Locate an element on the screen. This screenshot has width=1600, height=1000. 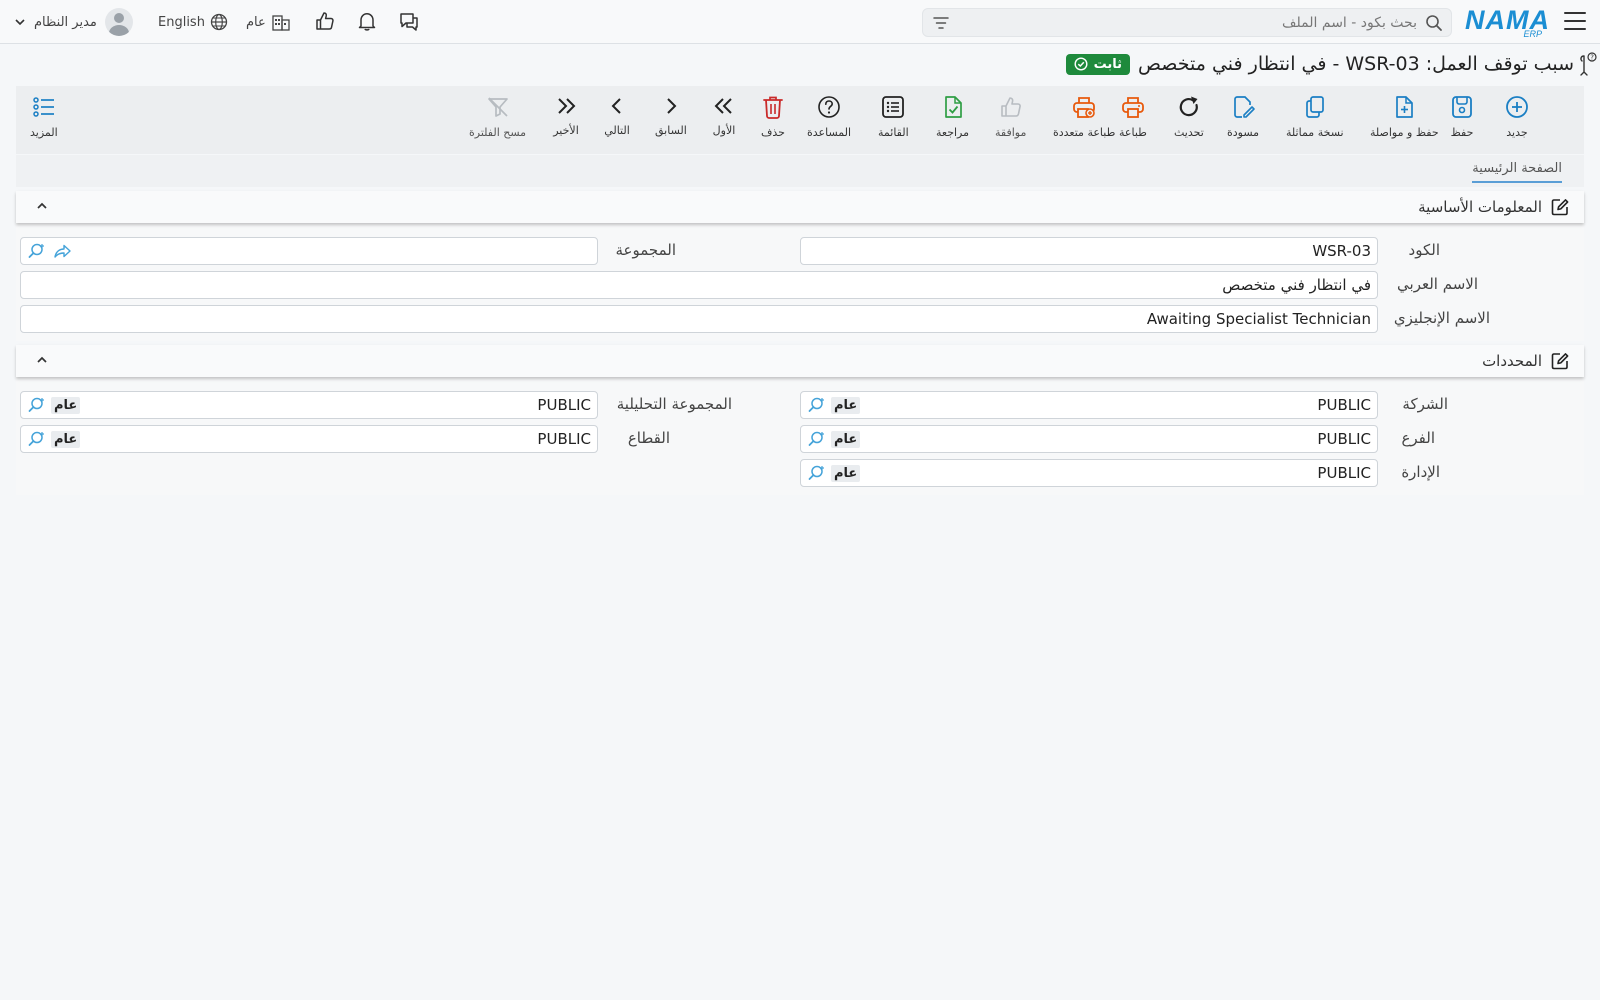
double-chevron-icon is located at coordinates (567, 106).